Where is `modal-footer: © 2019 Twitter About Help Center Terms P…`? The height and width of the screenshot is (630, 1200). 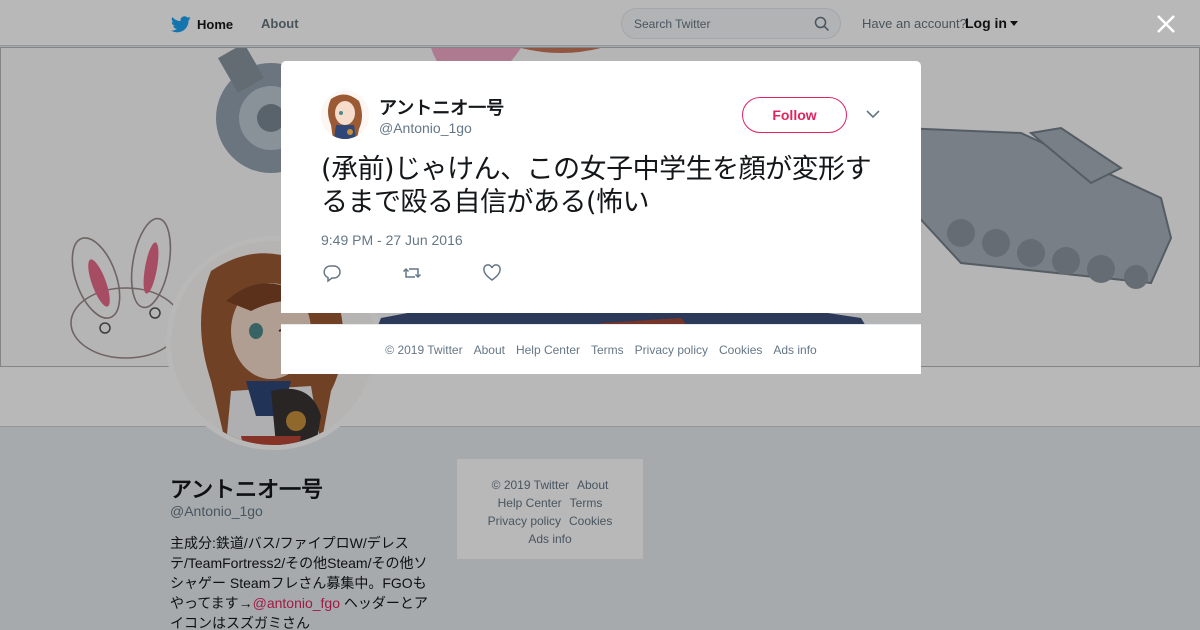
modal-footer: © 2019 Twitter About Help Center Terms P… is located at coordinates (601, 349).